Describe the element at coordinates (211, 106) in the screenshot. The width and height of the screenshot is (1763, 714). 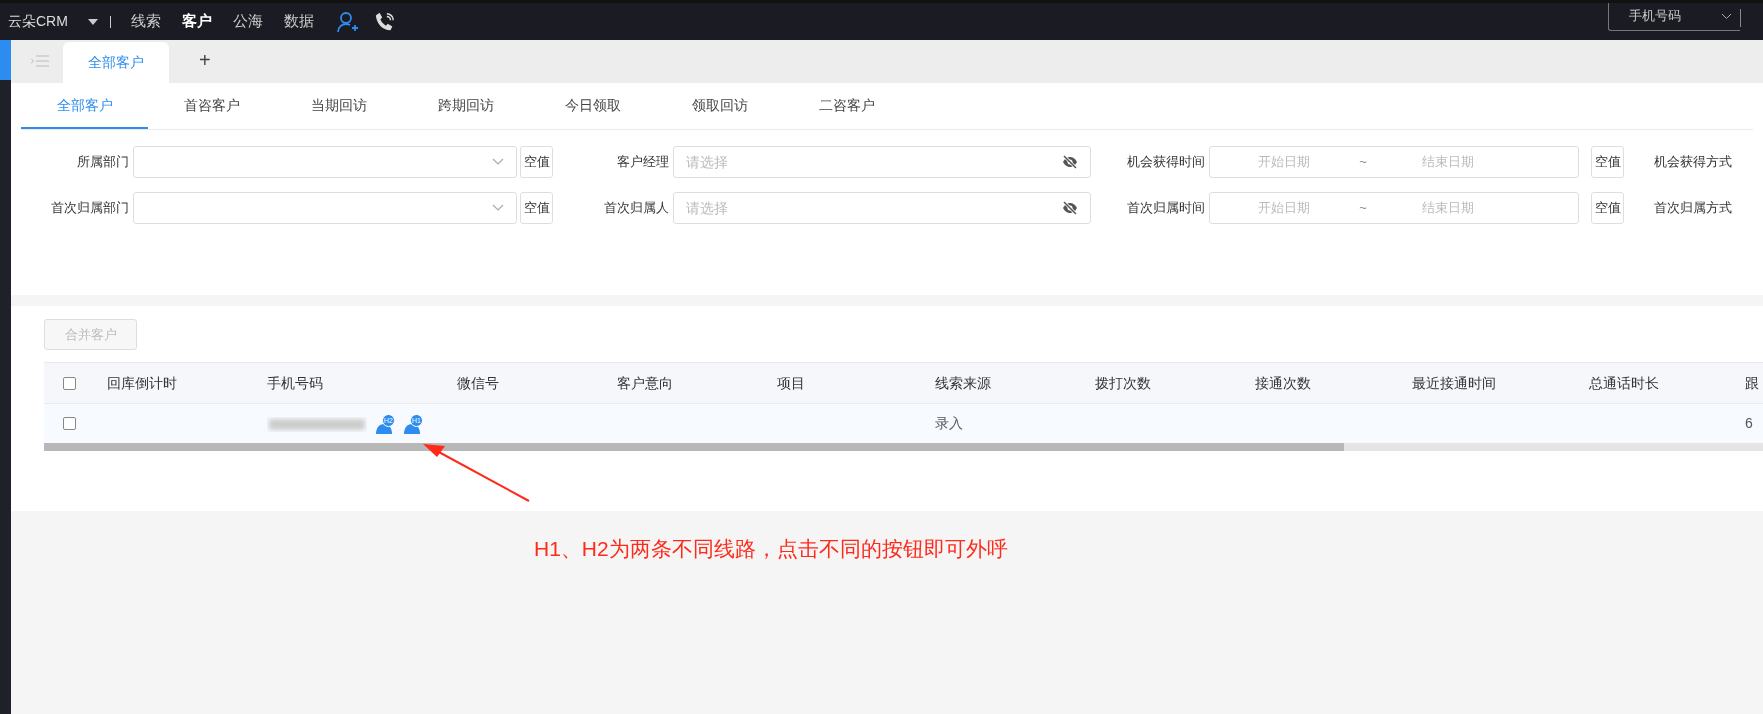
I see `sub-tab: 首咨客户` at that location.